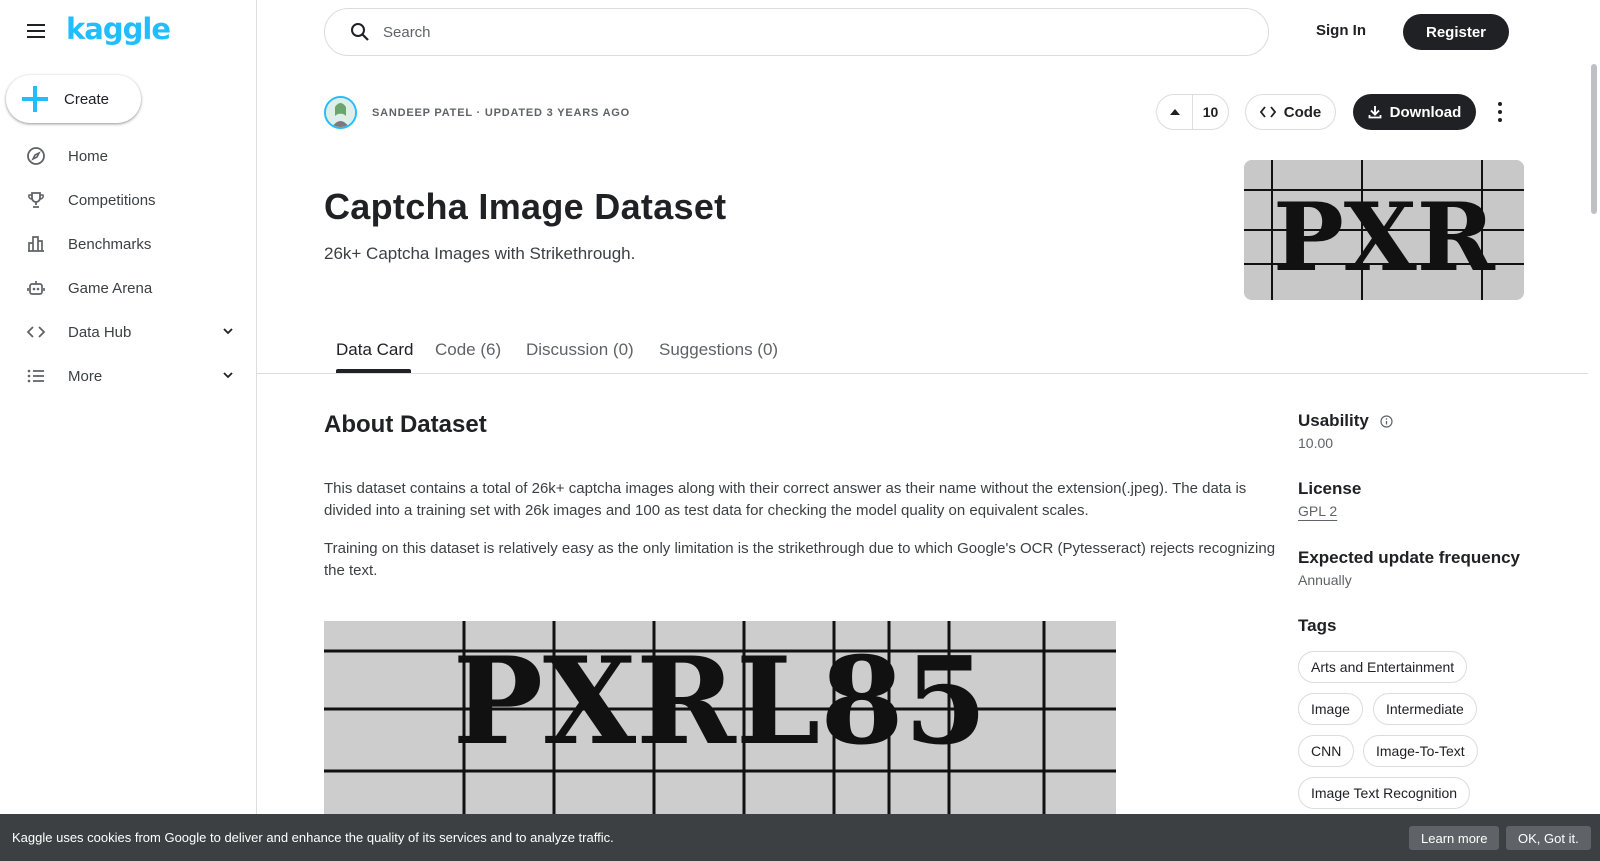 The height and width of the screenshot is (861, 1600). I want to click on download-button: Download, so click(1414, 112).